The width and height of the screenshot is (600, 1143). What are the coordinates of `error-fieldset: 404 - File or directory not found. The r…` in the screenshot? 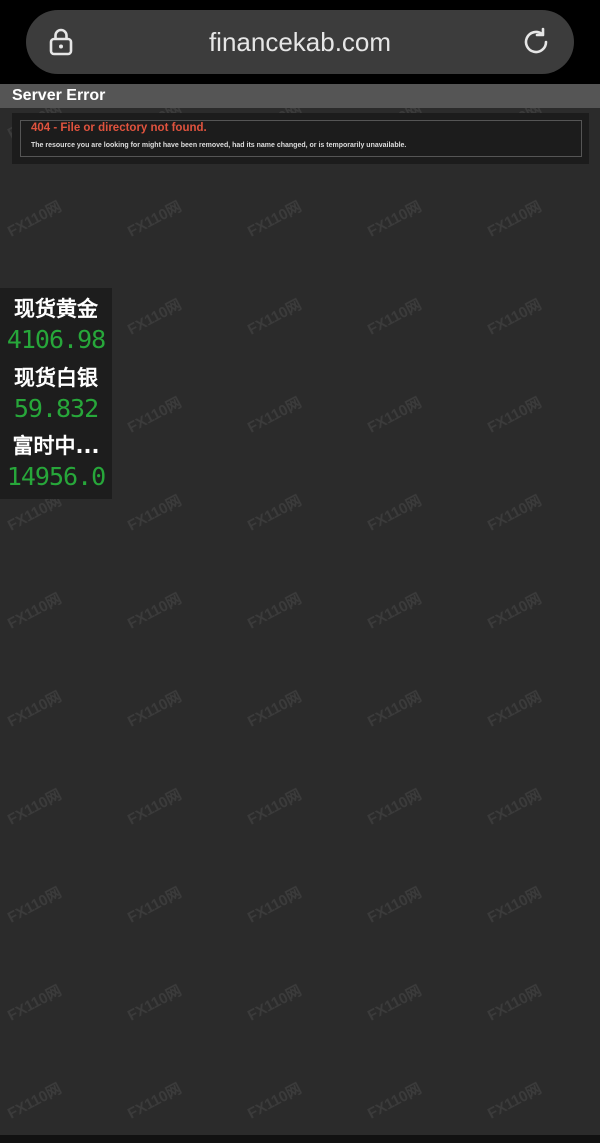 It's located at (301, 138).